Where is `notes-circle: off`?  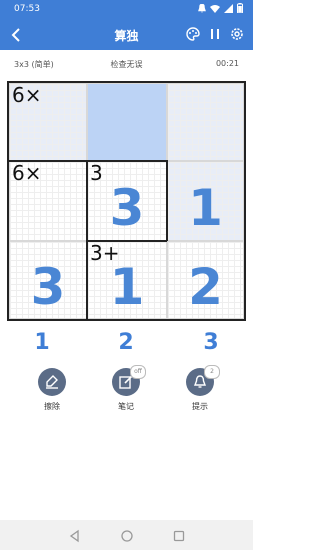 notes-circle: off is located at coordinates (129, 380).